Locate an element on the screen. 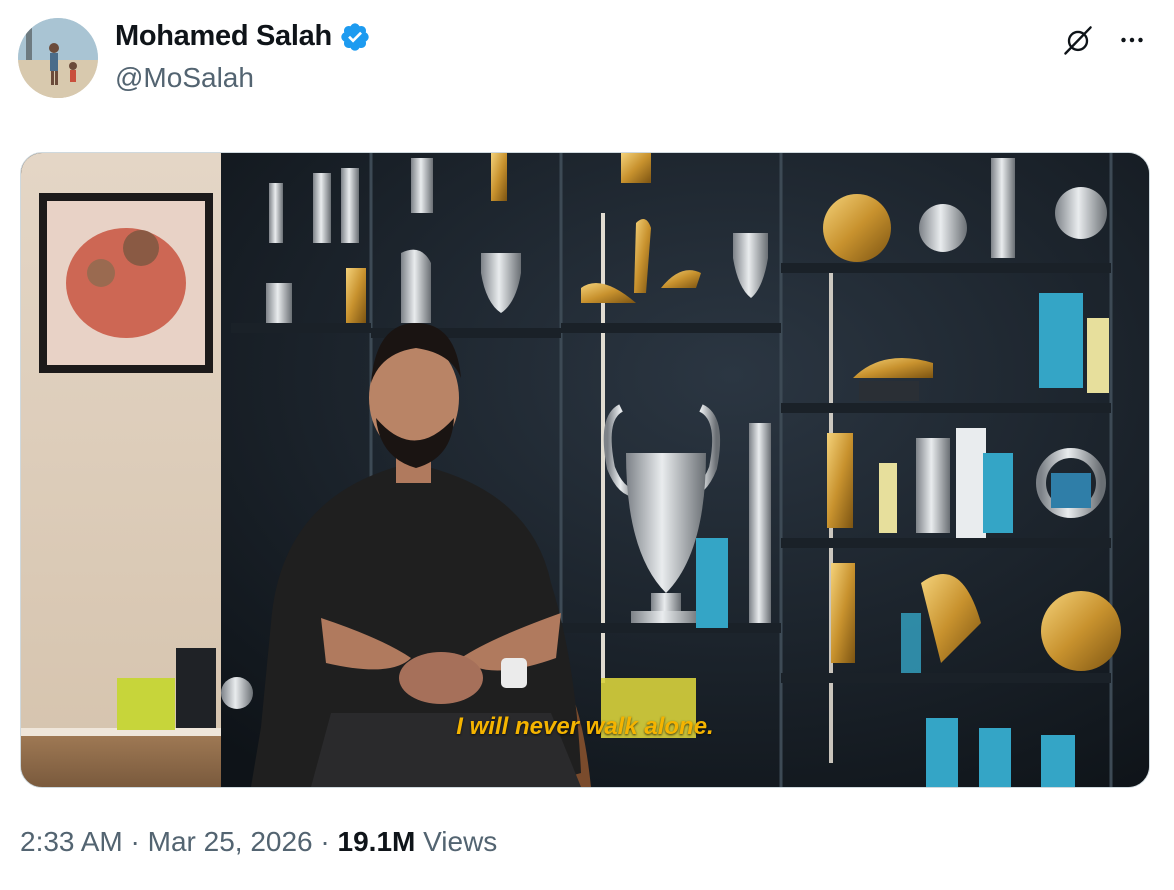 The image size is (1174, 890). verified-badge-icon is located at coordinates (355, 37).